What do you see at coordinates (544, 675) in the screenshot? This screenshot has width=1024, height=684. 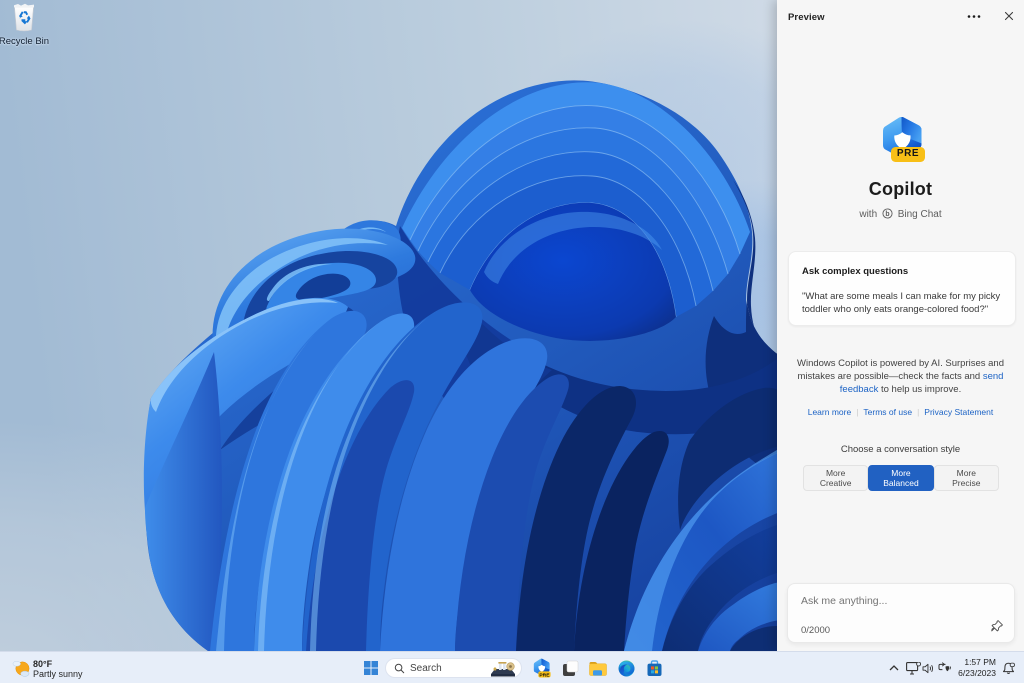 I see `svg-text: PRE` at bounding box center [544, 675].